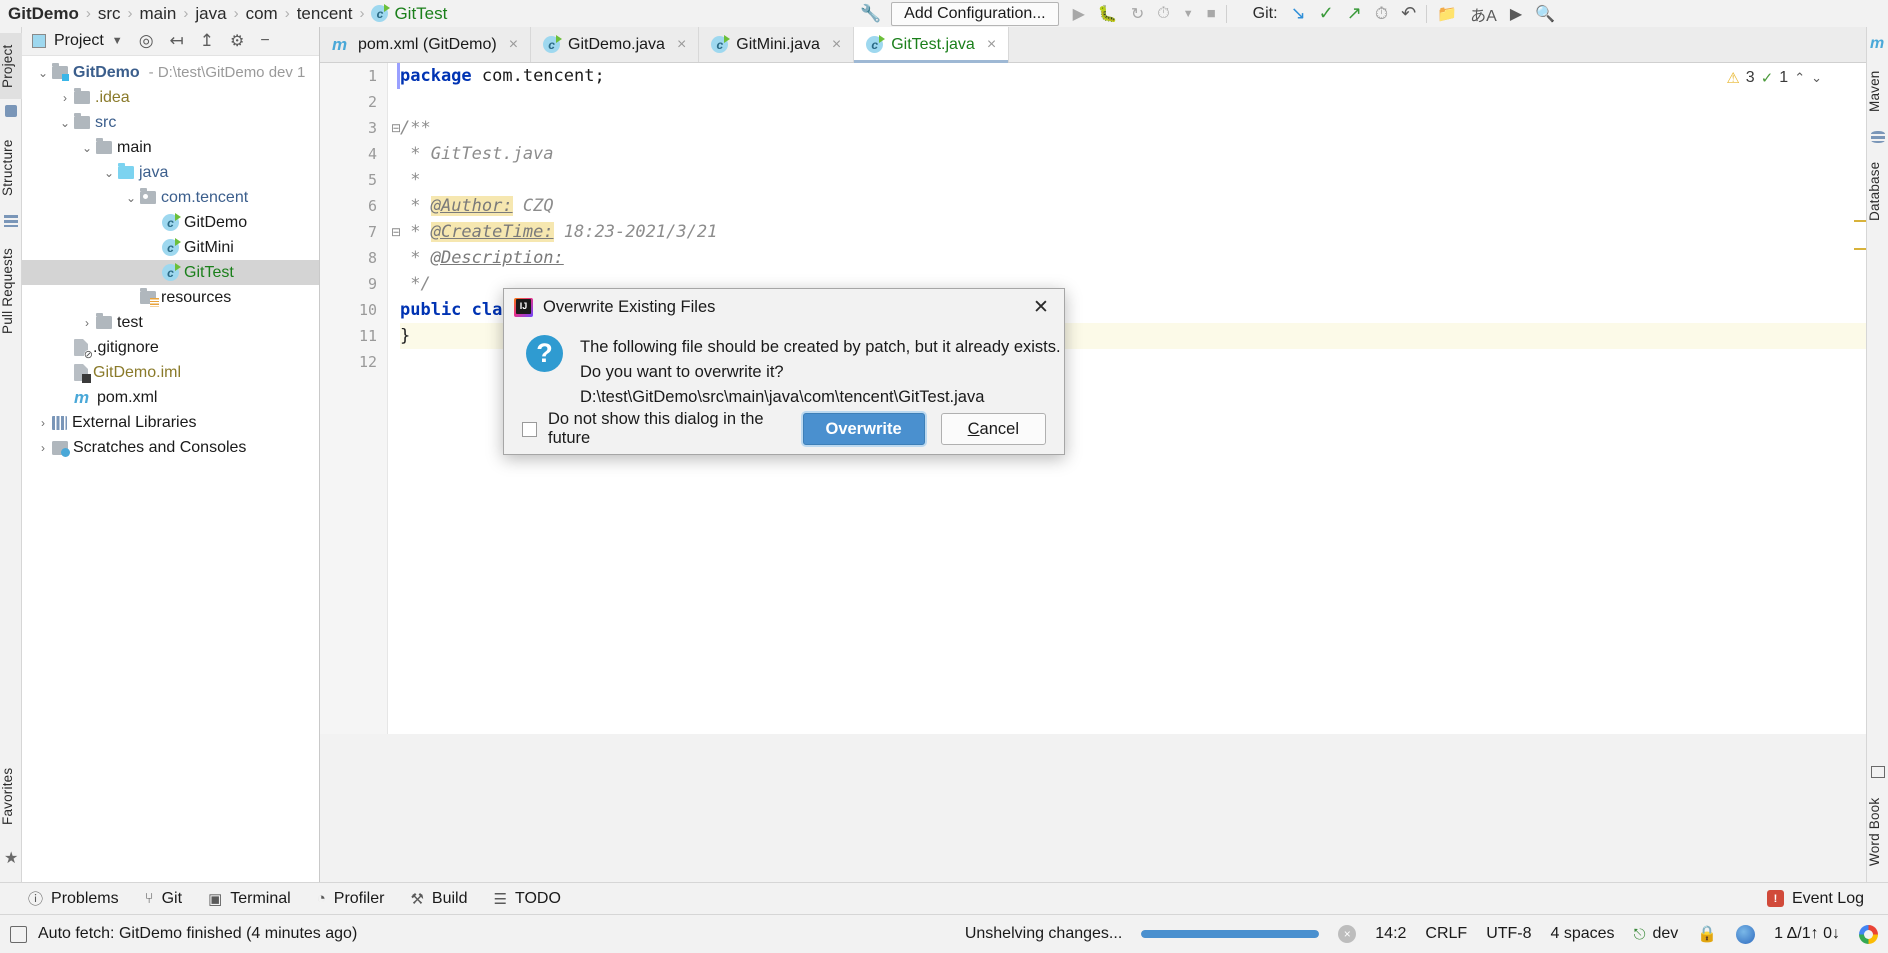 The height and width of the screenshot is (953, 1888). I want to click on present-icon: ▶, so click(1516, 14).